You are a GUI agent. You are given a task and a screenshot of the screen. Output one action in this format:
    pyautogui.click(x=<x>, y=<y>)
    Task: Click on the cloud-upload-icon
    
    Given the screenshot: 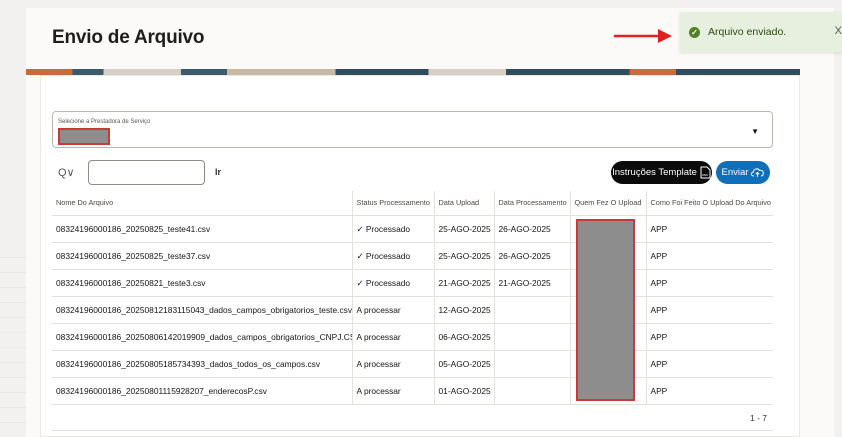 What is the action you would take?
    pyautogui.click(x=758, y=172)
    